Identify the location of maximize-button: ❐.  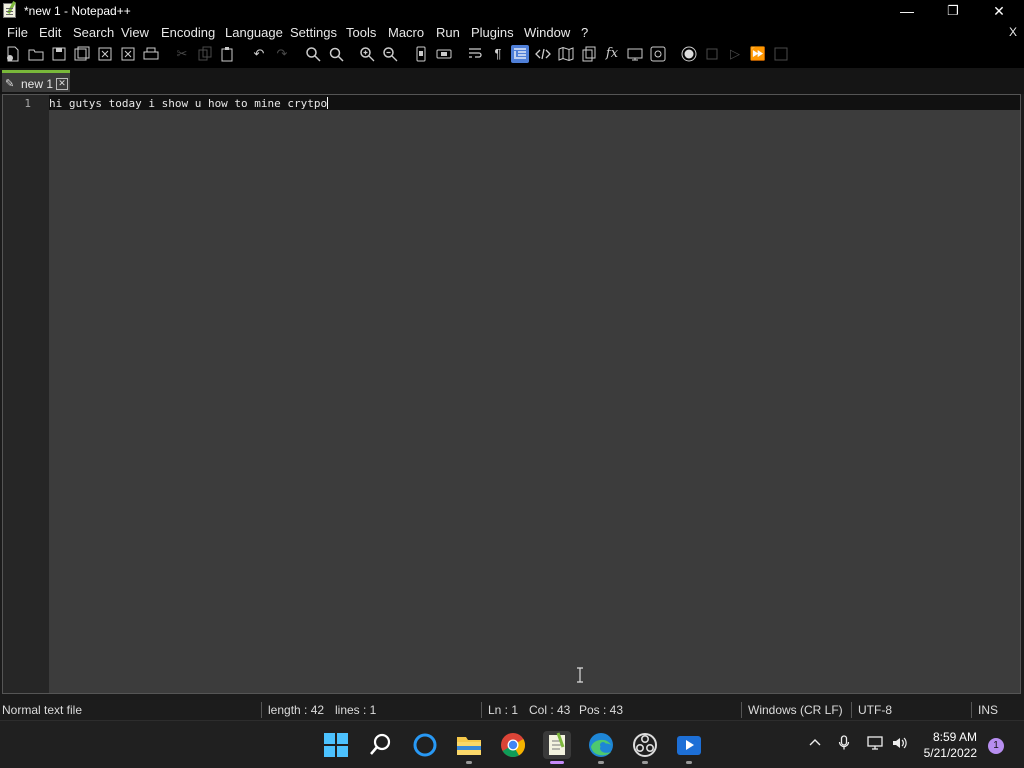
(953, 11).